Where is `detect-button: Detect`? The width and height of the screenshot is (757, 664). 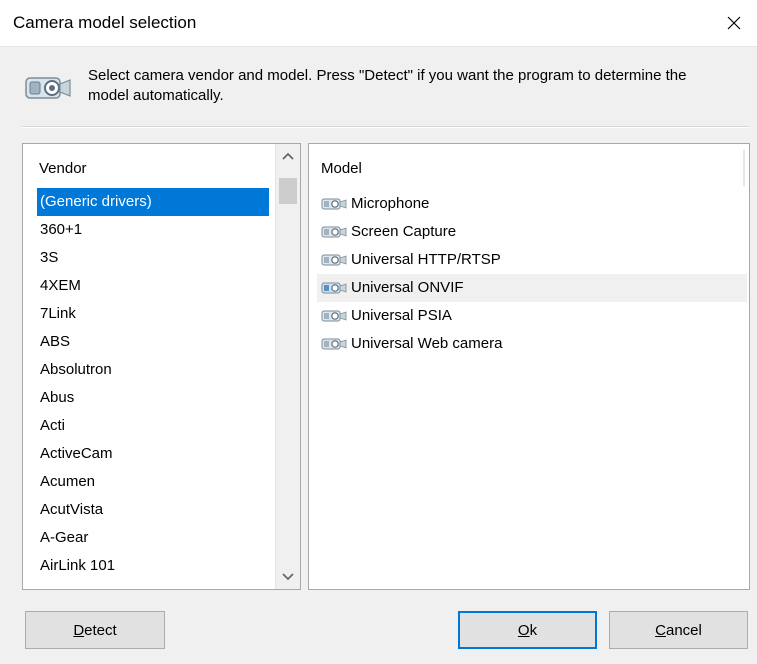 detect-button: Detect is located at coordinates (95, 630).